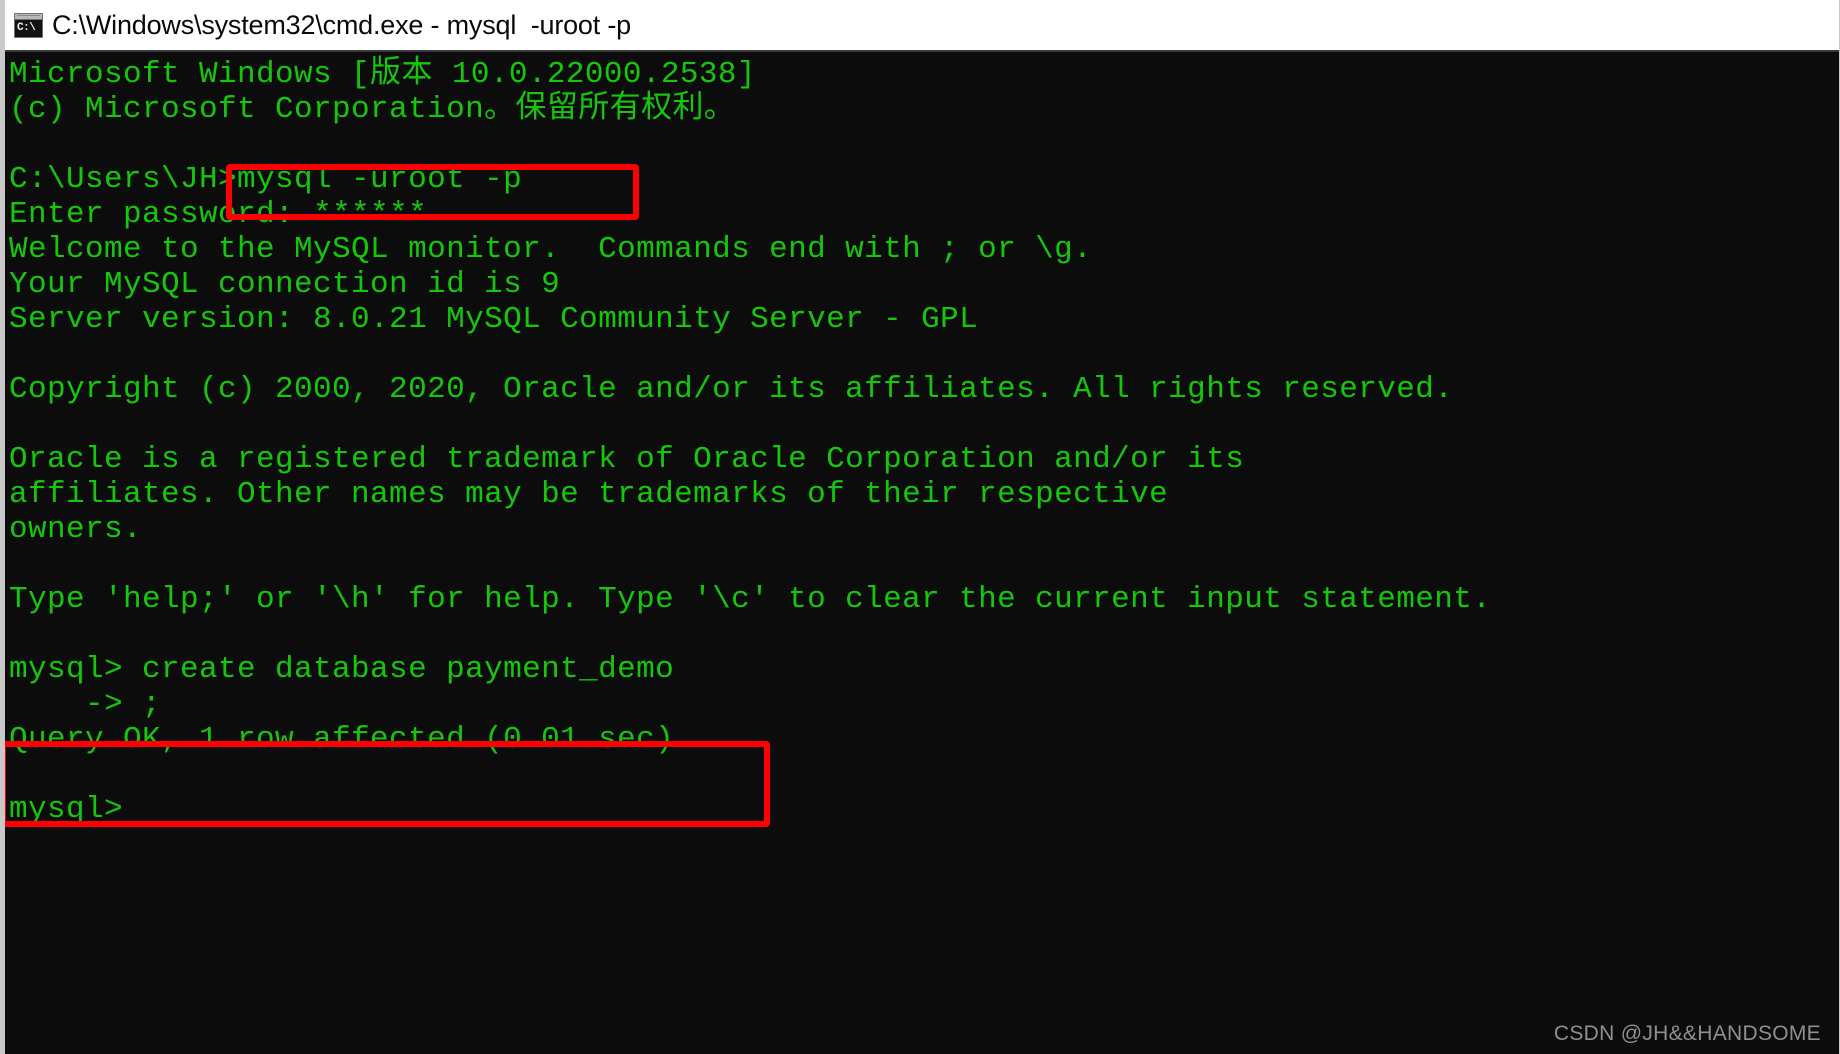 This screenshot has height=1054, width=1840. What do you see at coordinates (26, 27) in the screenshot?
I see `icon-label: C:\` at bounding box center [26, 27].